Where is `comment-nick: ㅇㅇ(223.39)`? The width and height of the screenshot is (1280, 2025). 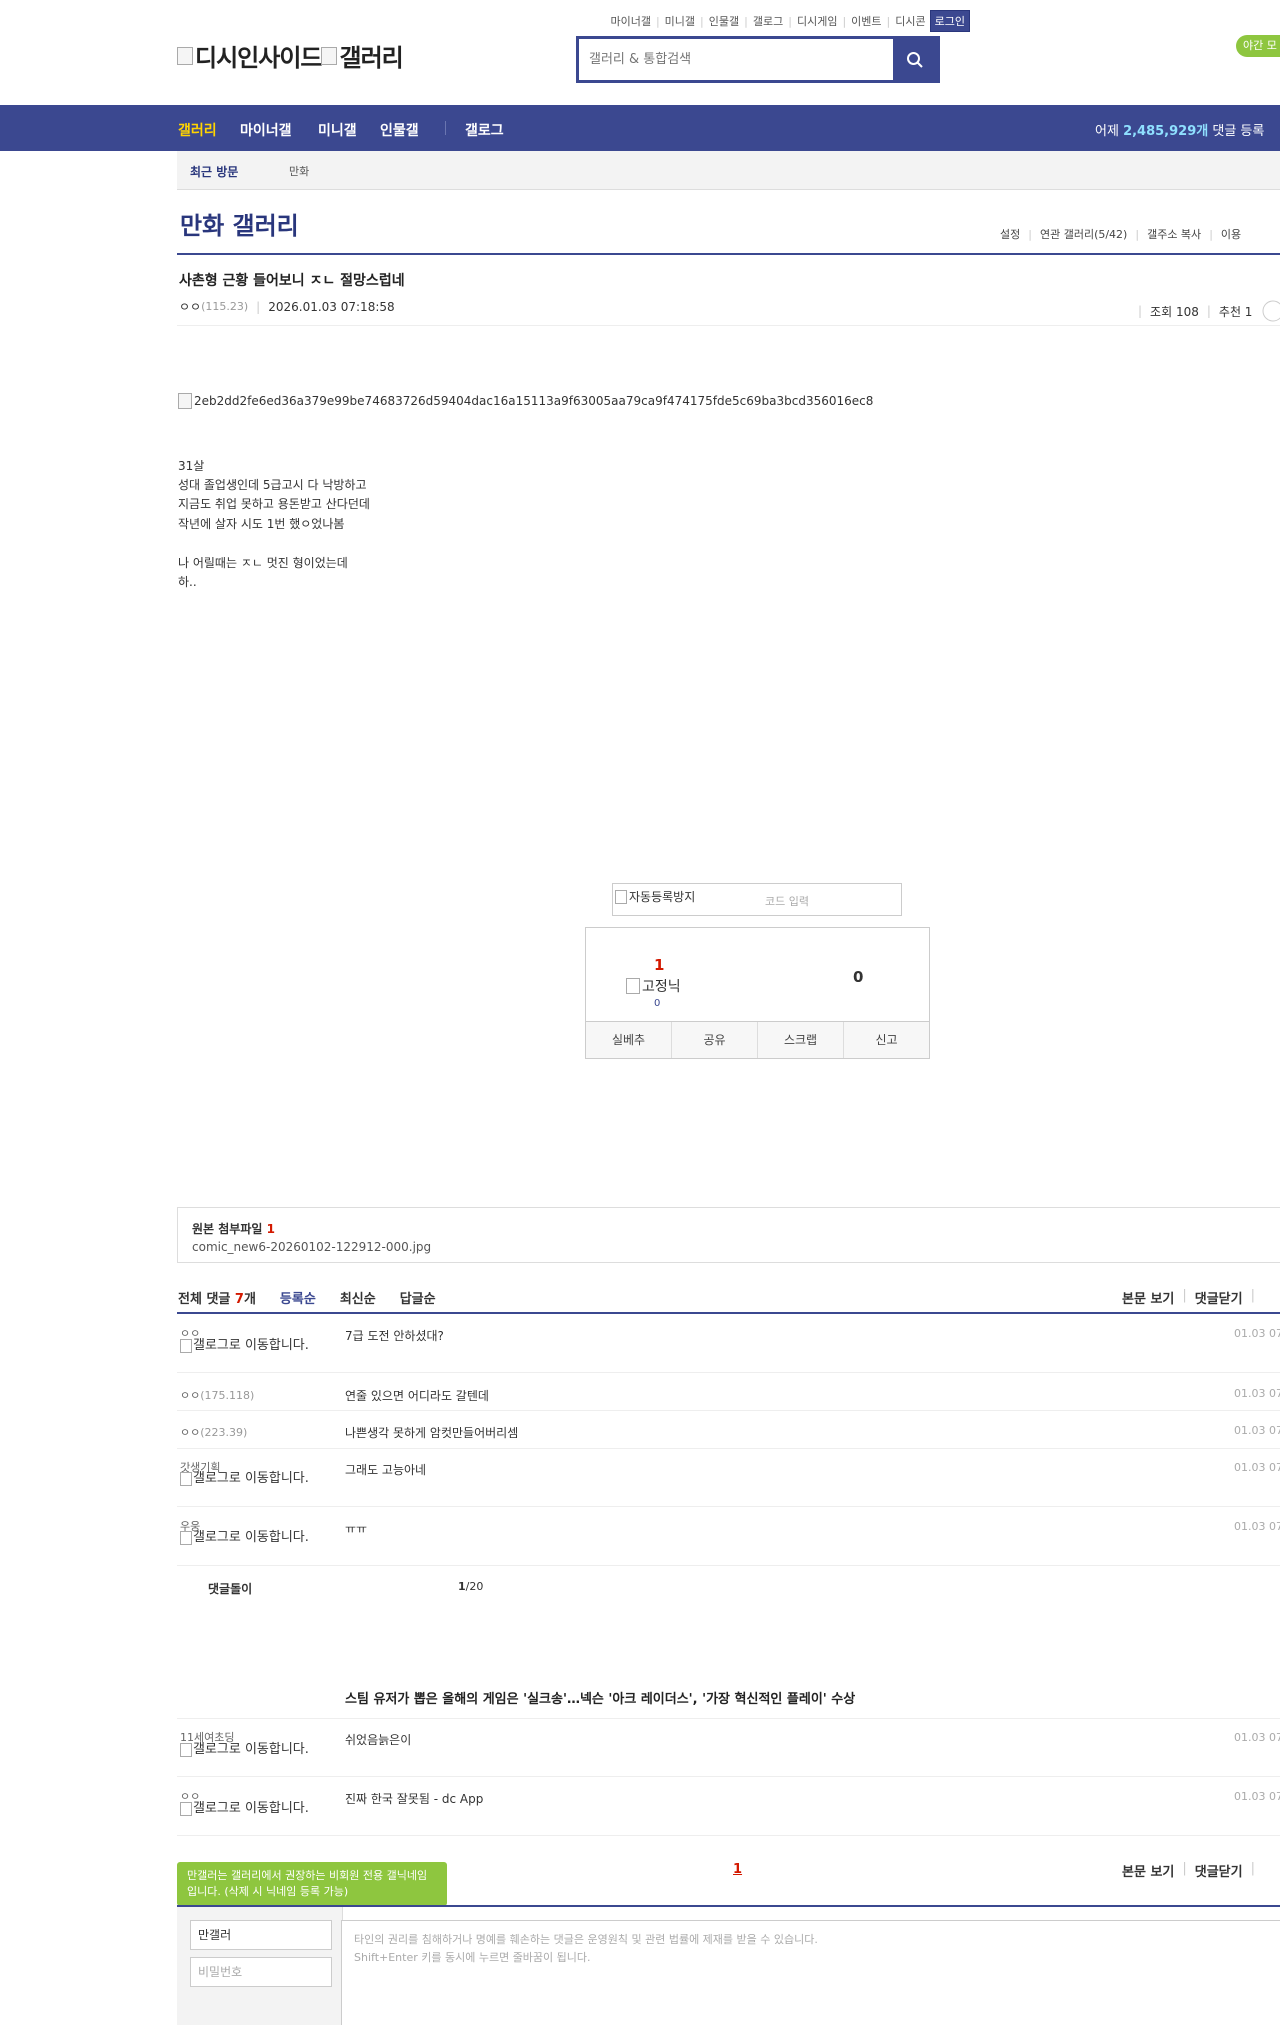
comment-nick: ㅇㅇ(223.39) is located at coordinates (213, 1432).